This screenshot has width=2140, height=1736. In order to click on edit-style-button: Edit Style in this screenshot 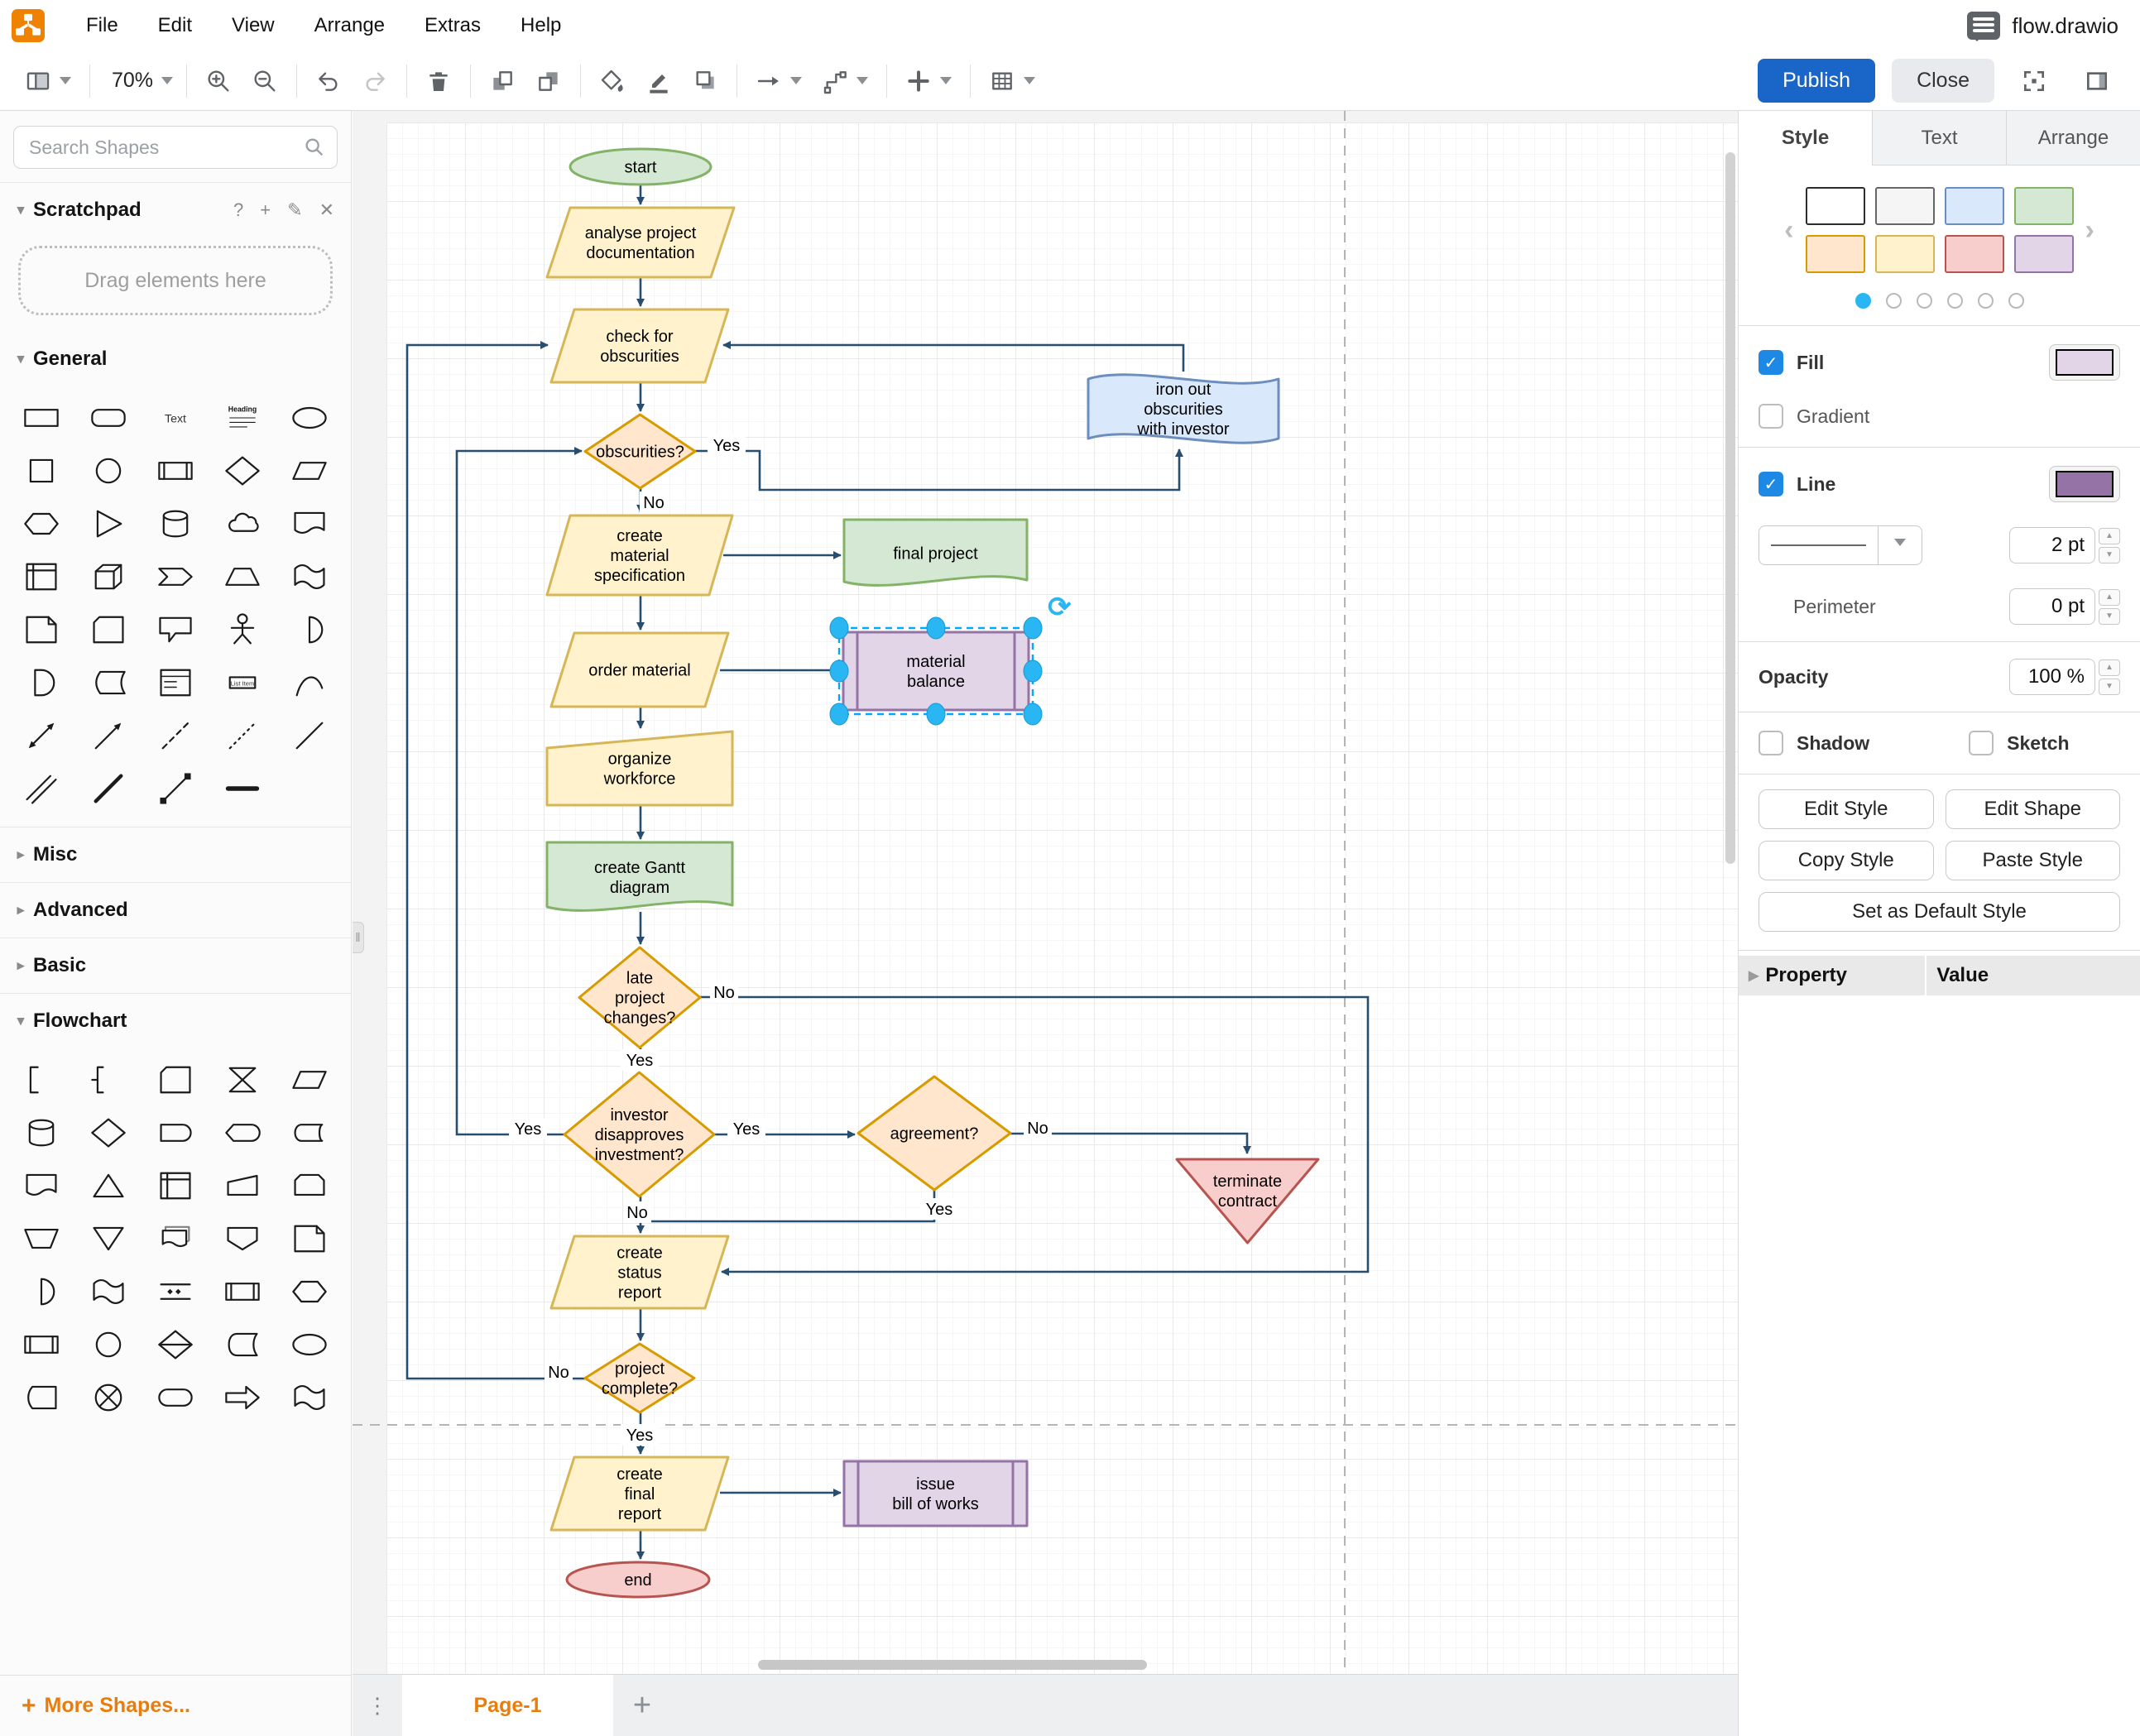, I will do `click(1847, 809)`.